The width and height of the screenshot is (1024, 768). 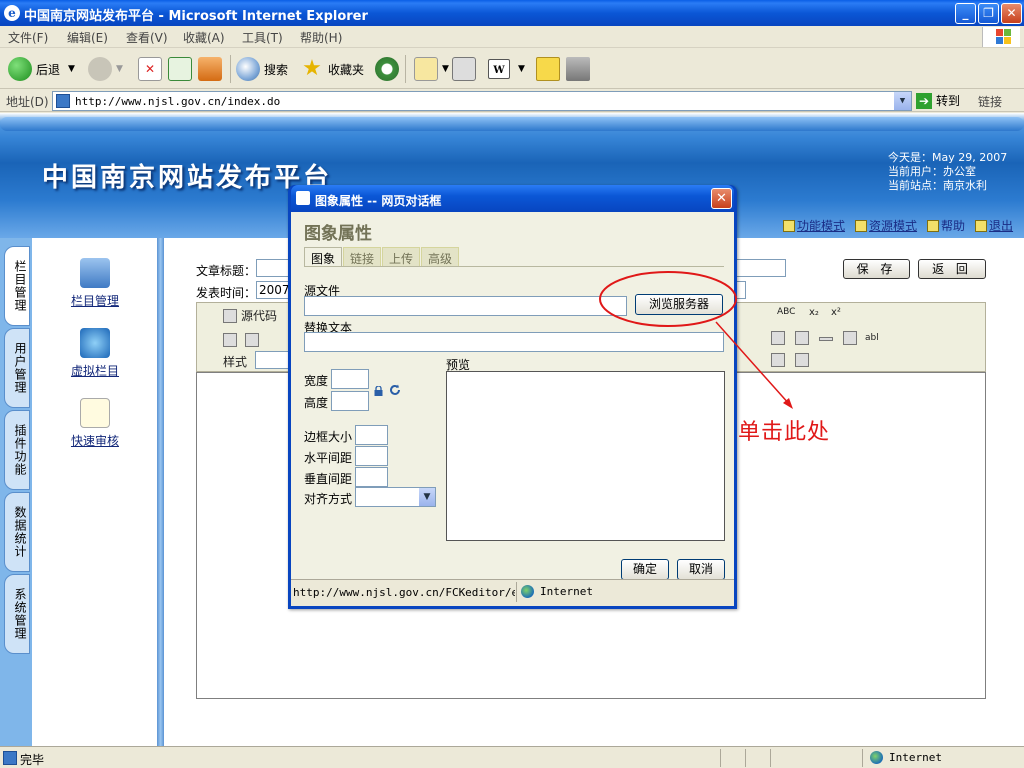 I want to click on side-panel: 栏目管理 虚拟栏目 快速审核, so click(x=94, y=492).